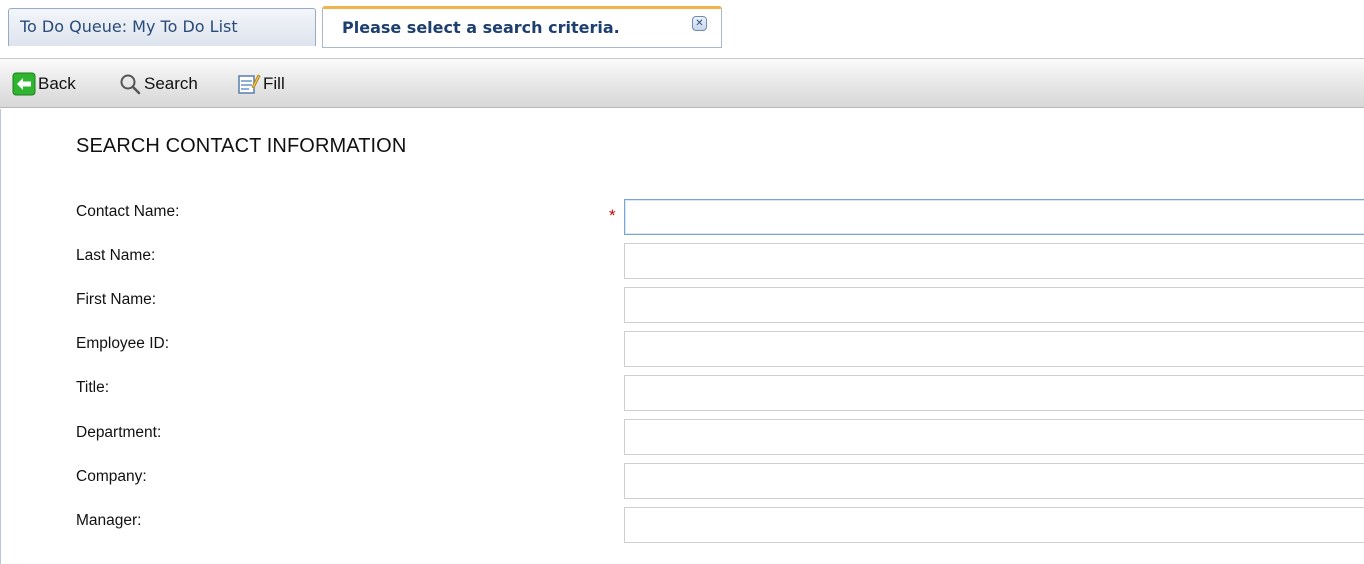 The image size is (1364, 564). What do you see at coordinates (57, 83) in the screenshot?
I see `back-label: Back` at bounding box center [57, 83].